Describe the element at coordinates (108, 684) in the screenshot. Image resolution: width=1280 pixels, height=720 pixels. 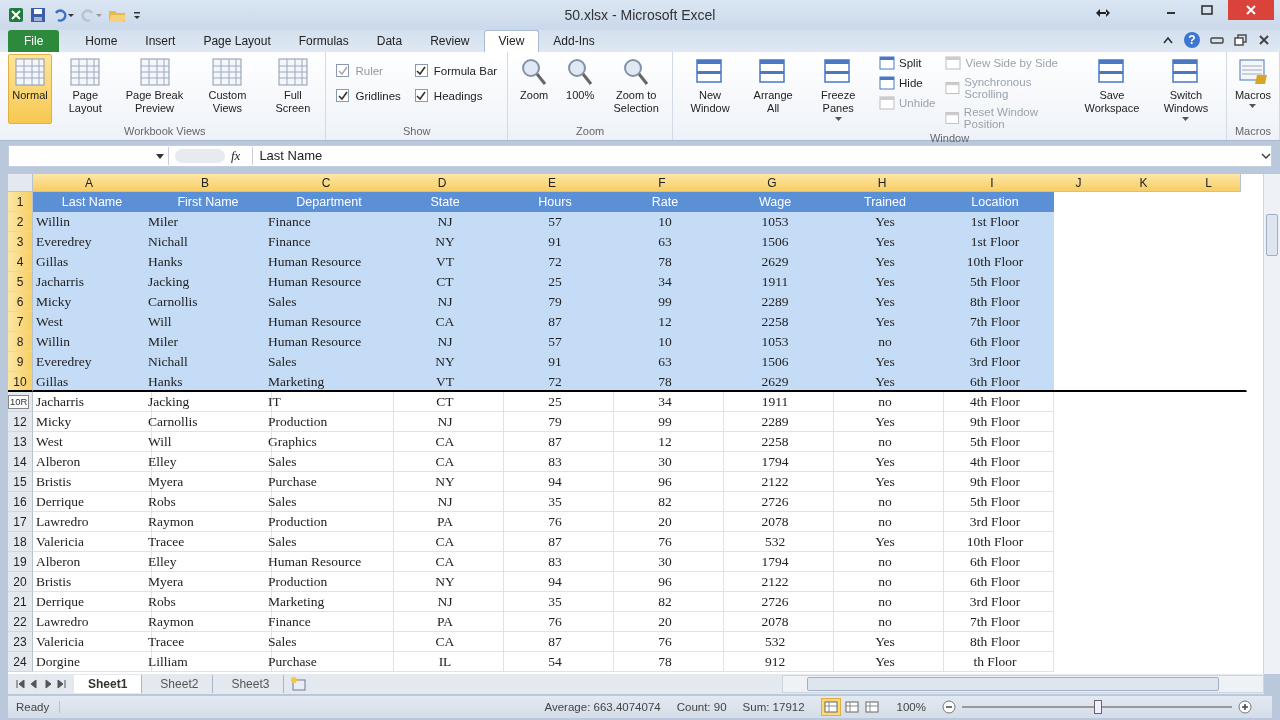
I see `sheet-tab: Sheet1` at that location.